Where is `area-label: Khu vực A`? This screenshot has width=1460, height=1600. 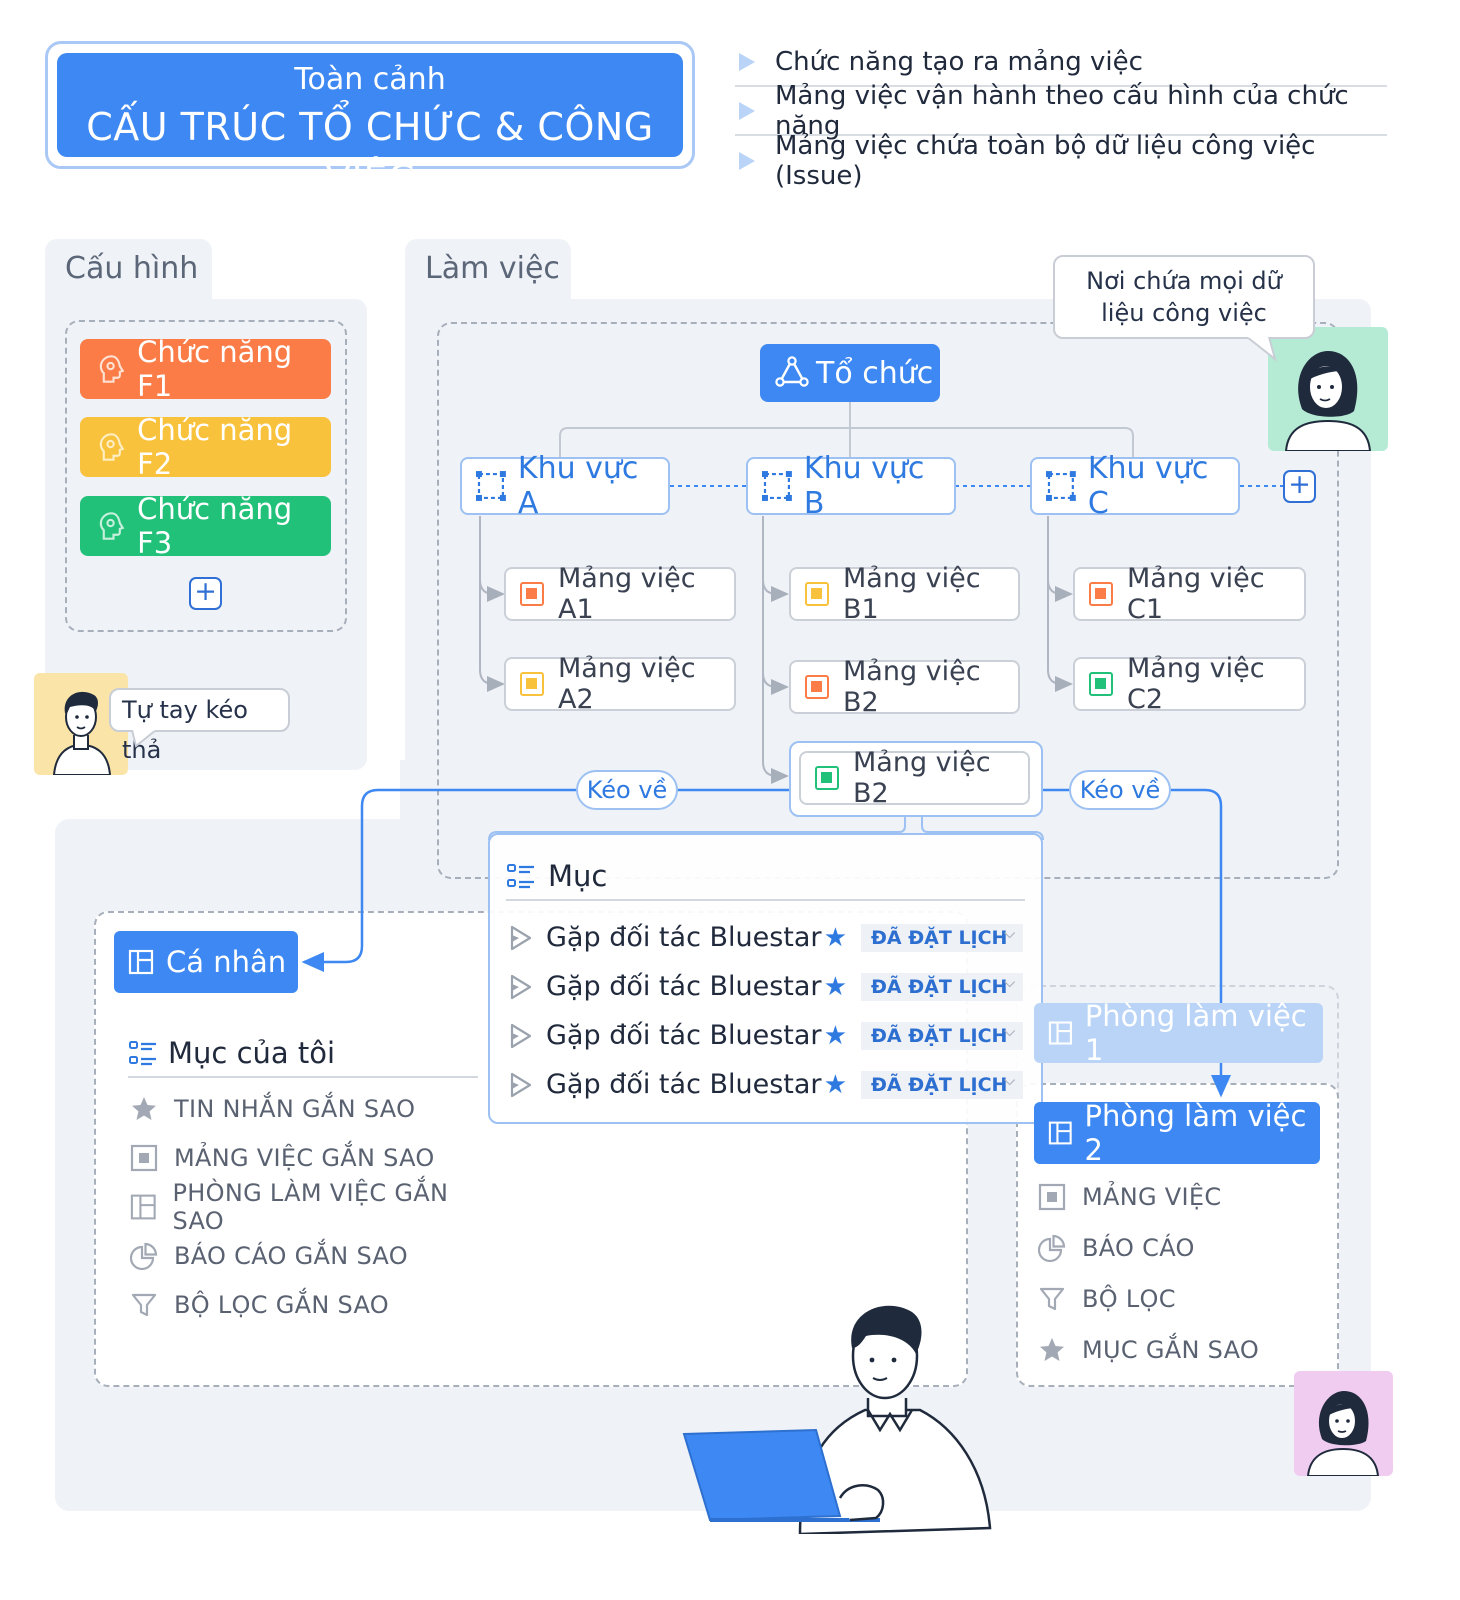
area-label: Khu vực A is located at coordinates (578, 486).